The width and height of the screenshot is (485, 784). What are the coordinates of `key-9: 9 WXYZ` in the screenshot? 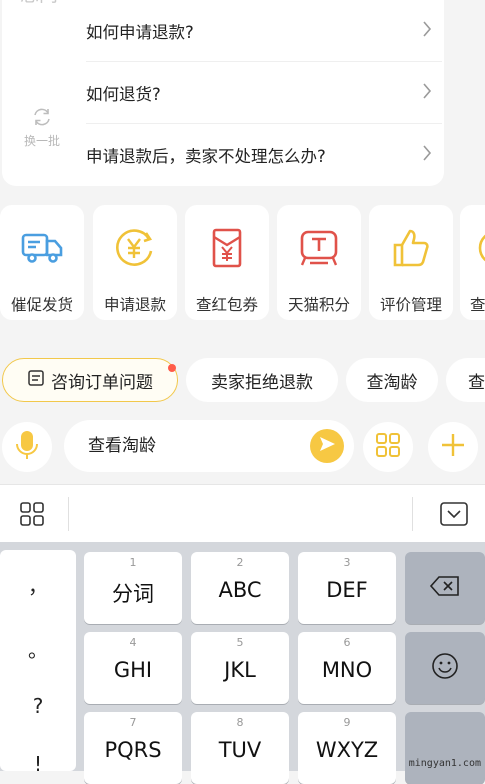 It's located at (347, 748).